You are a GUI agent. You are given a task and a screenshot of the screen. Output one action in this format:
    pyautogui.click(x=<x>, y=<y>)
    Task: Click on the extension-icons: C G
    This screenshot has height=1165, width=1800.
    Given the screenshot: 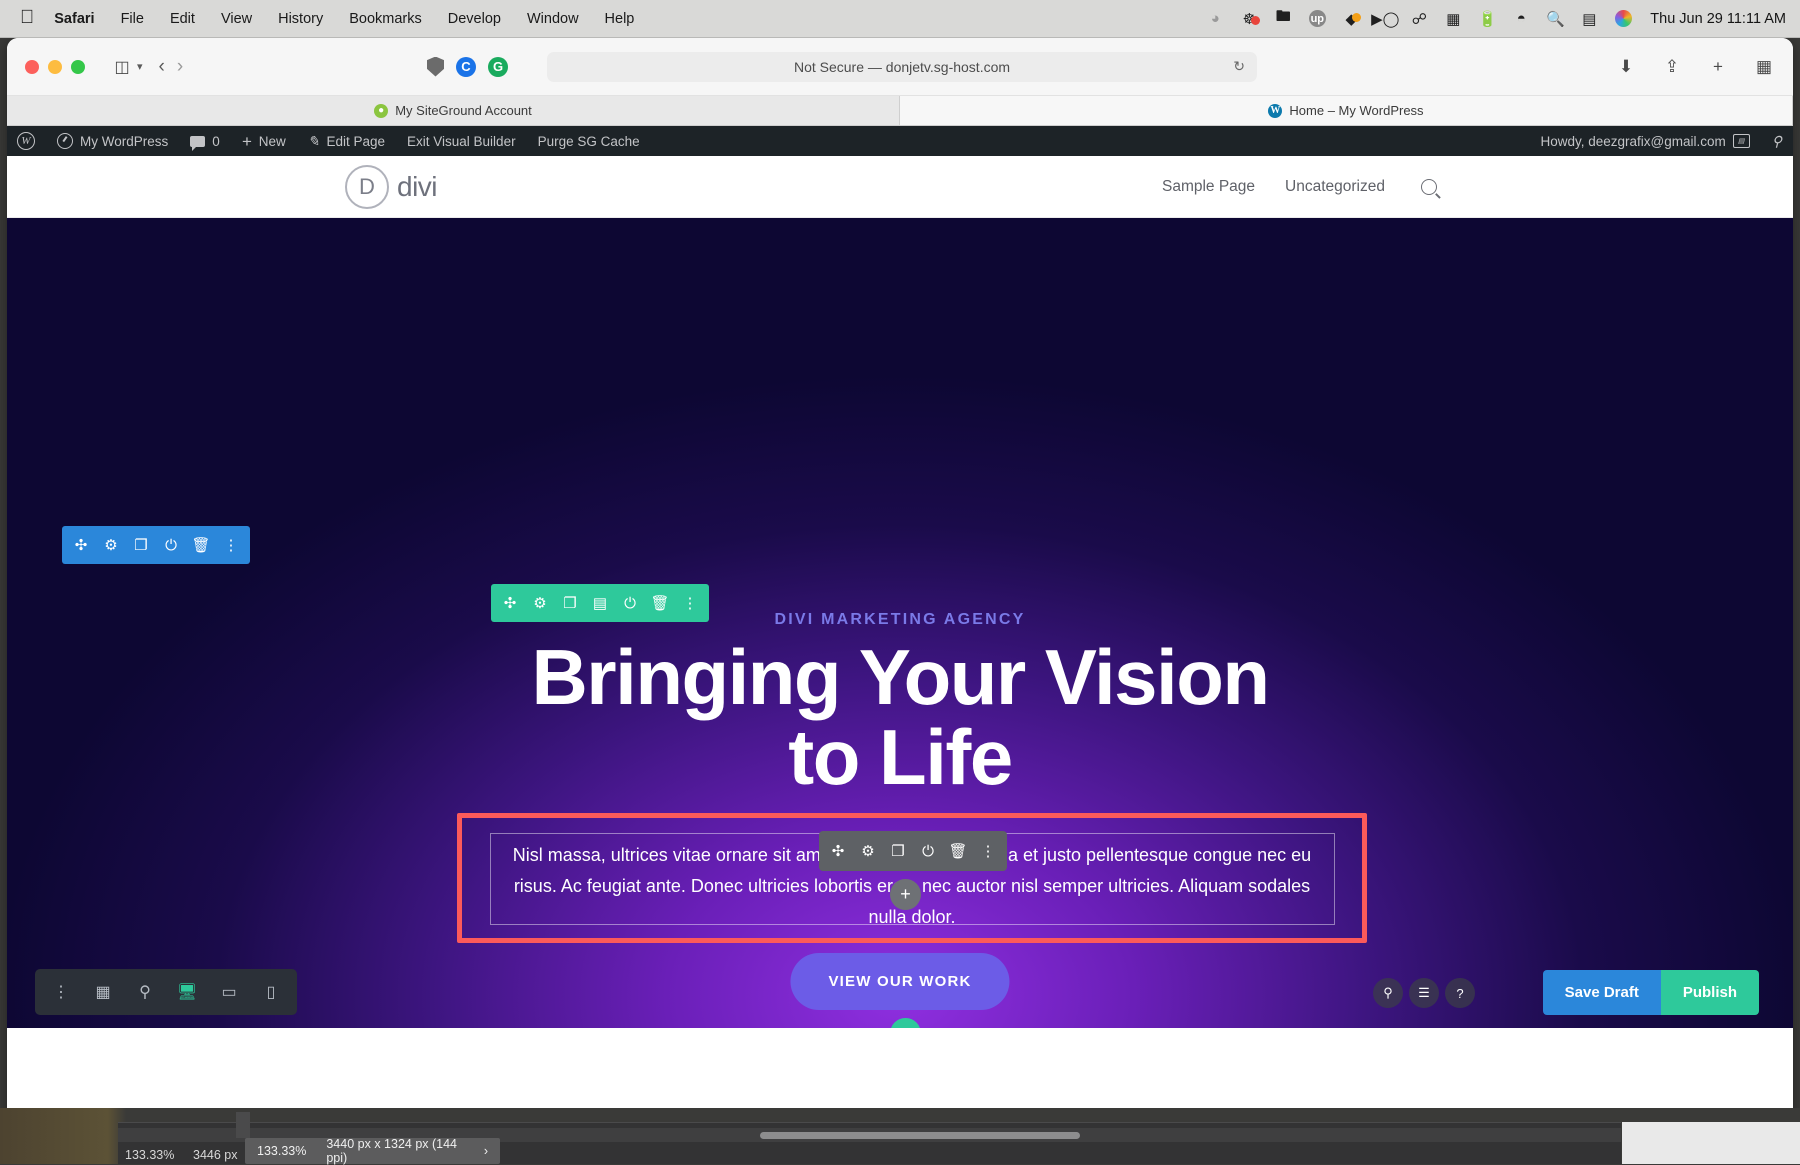 What is the action you would take?
    pyautogui.click(x=467, y=67)
    